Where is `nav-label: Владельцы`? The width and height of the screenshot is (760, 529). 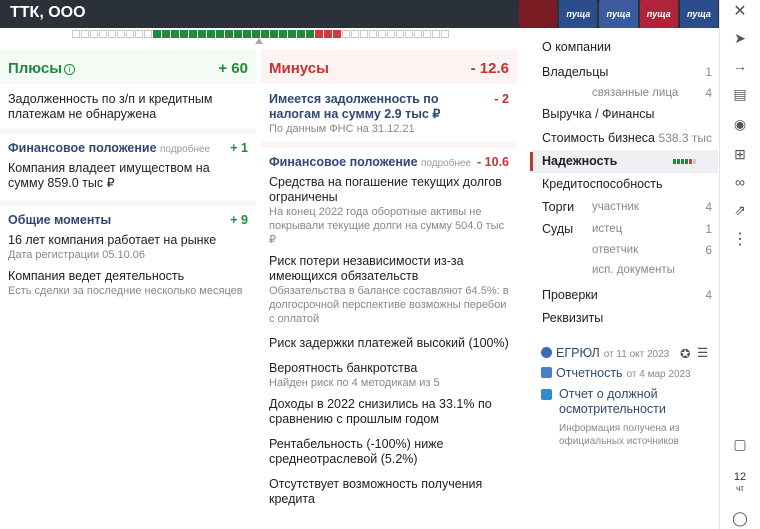
nav-label: Владельцы is located at coordinates (575, 72).